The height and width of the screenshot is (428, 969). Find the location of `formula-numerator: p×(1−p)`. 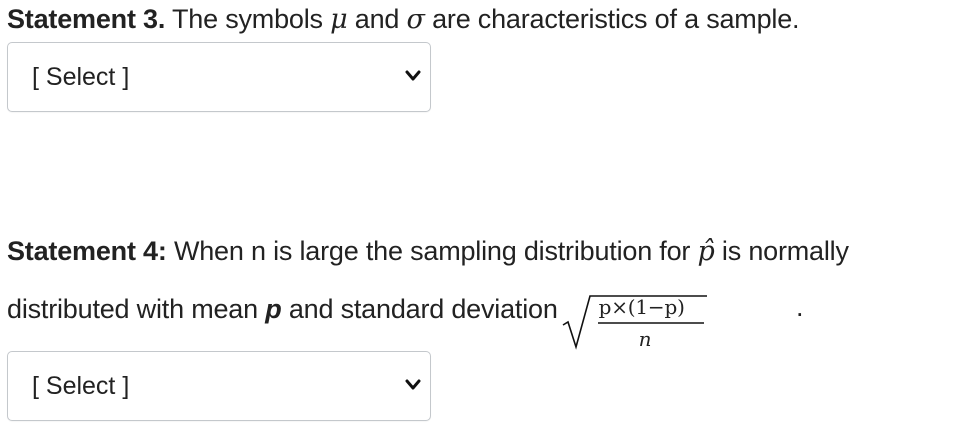

formula-numerator: p×(1−p) is located at coordinates (641, 307).